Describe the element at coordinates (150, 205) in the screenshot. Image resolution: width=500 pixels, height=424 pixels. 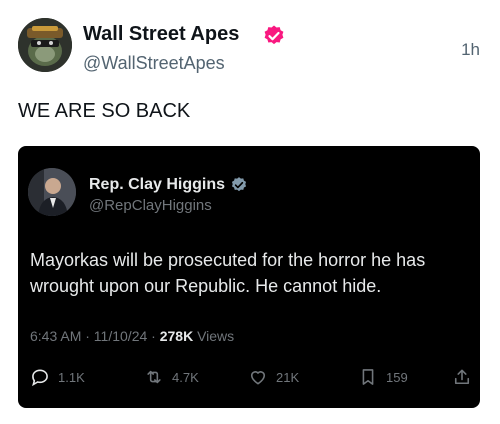
I see `quoted-author-handle: @RepClayHiggins` at that location.